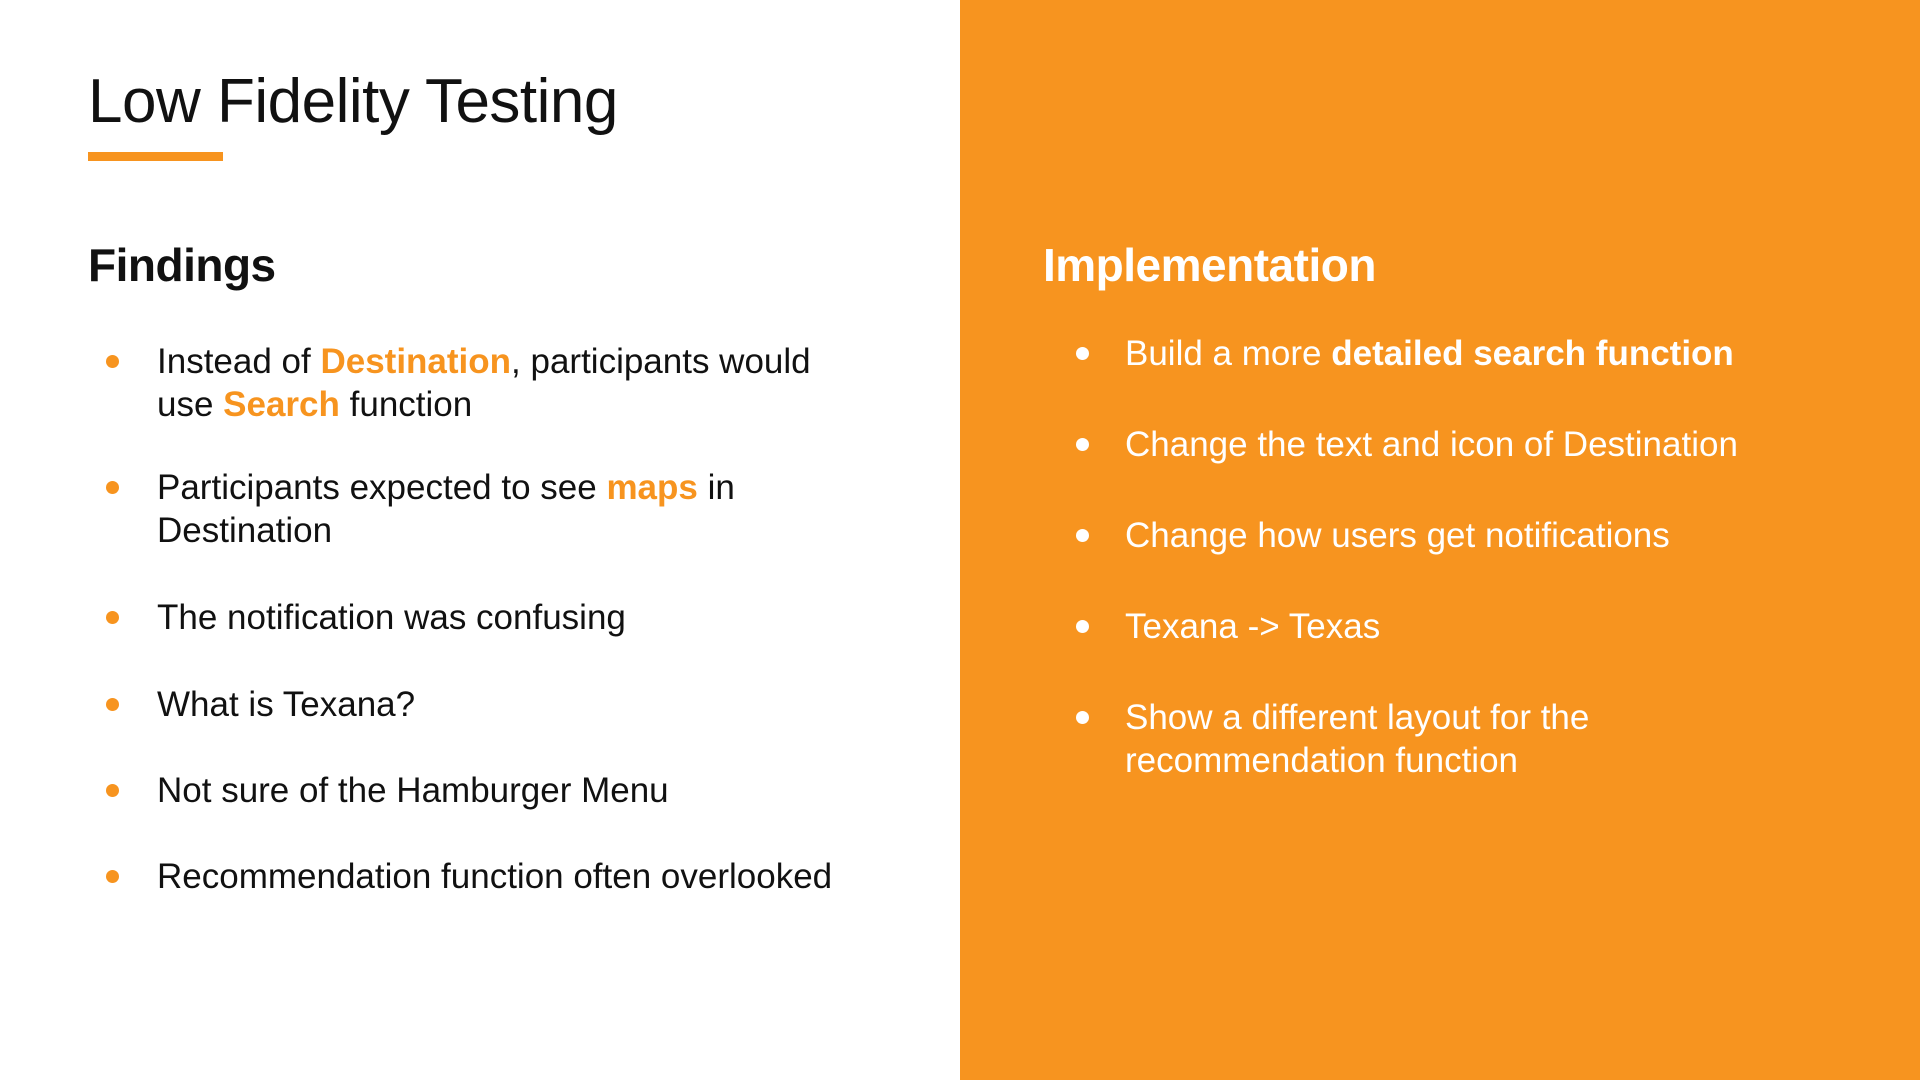  What do you see at coordinates (1253, 626) in the screenshot?
I see `implementation-item: Texana -> Texas` at bounding box center [1253, 626].